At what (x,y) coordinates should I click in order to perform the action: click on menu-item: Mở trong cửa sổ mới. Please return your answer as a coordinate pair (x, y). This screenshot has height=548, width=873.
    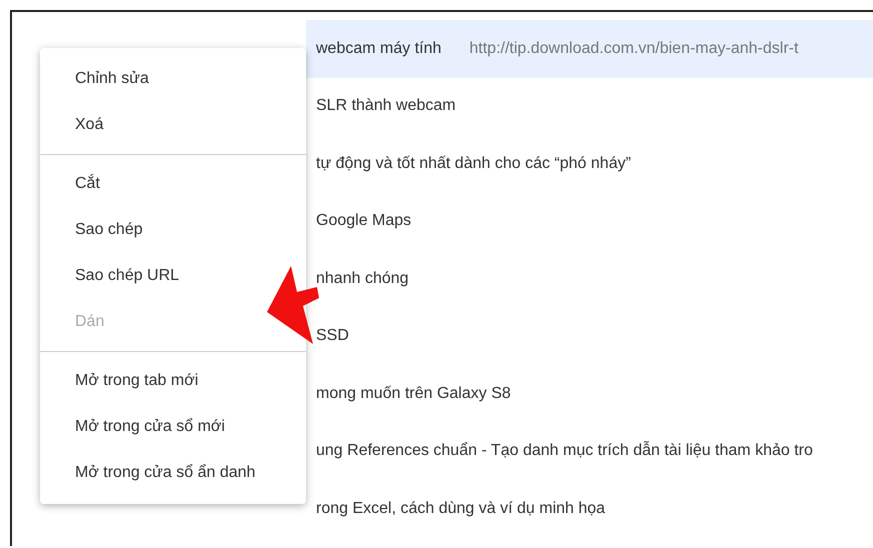
    Looking at the image, I should click on (150, 427).